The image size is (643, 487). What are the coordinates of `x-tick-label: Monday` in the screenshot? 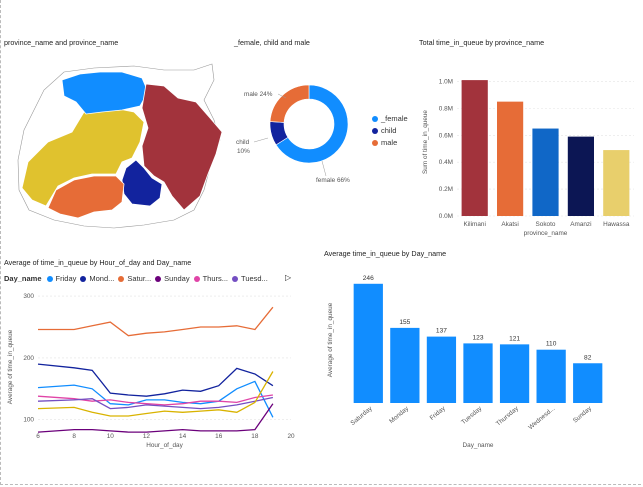 It's located at (399, 415).